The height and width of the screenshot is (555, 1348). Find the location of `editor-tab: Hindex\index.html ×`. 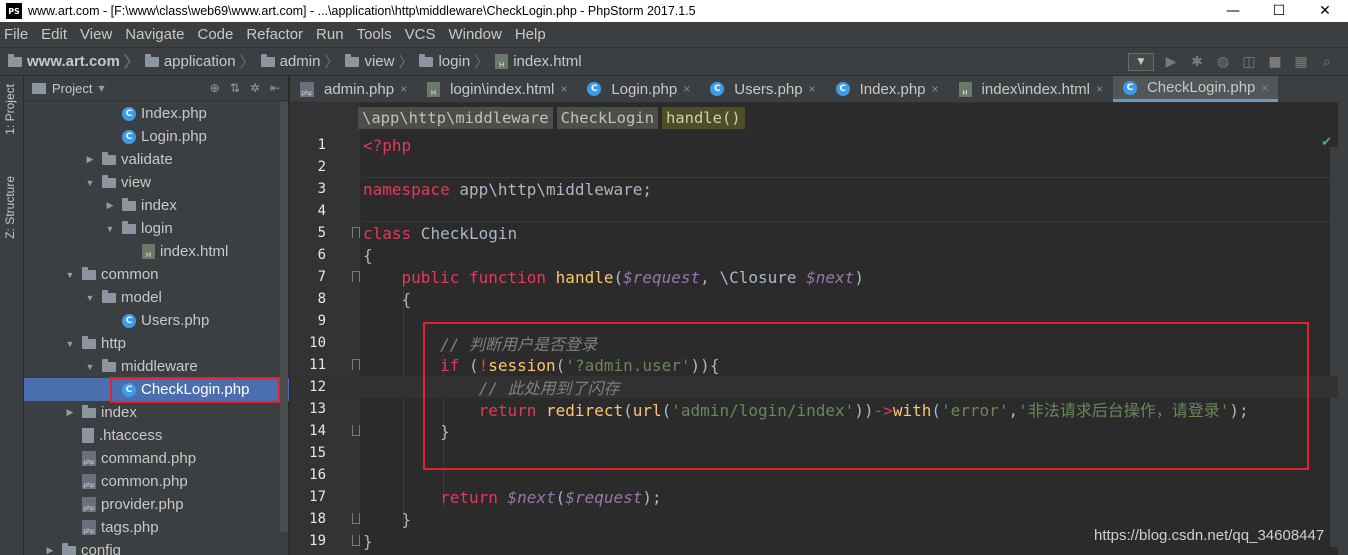

editor-tab: Hindex\index.html × is located at coordinates (1031, 89).